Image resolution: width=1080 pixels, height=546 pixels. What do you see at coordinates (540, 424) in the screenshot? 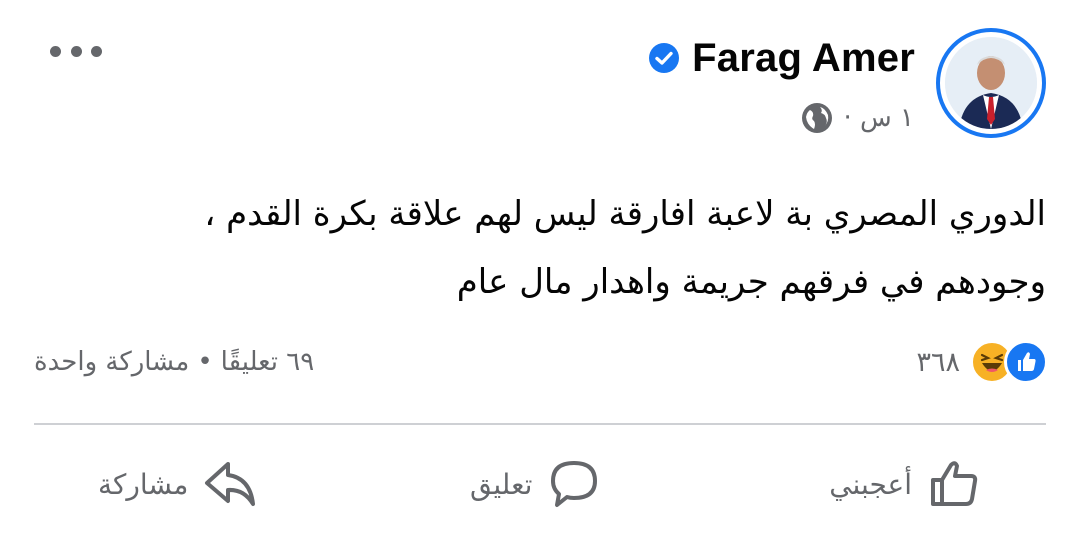
I see `divider` at bounding box center [540, 424].